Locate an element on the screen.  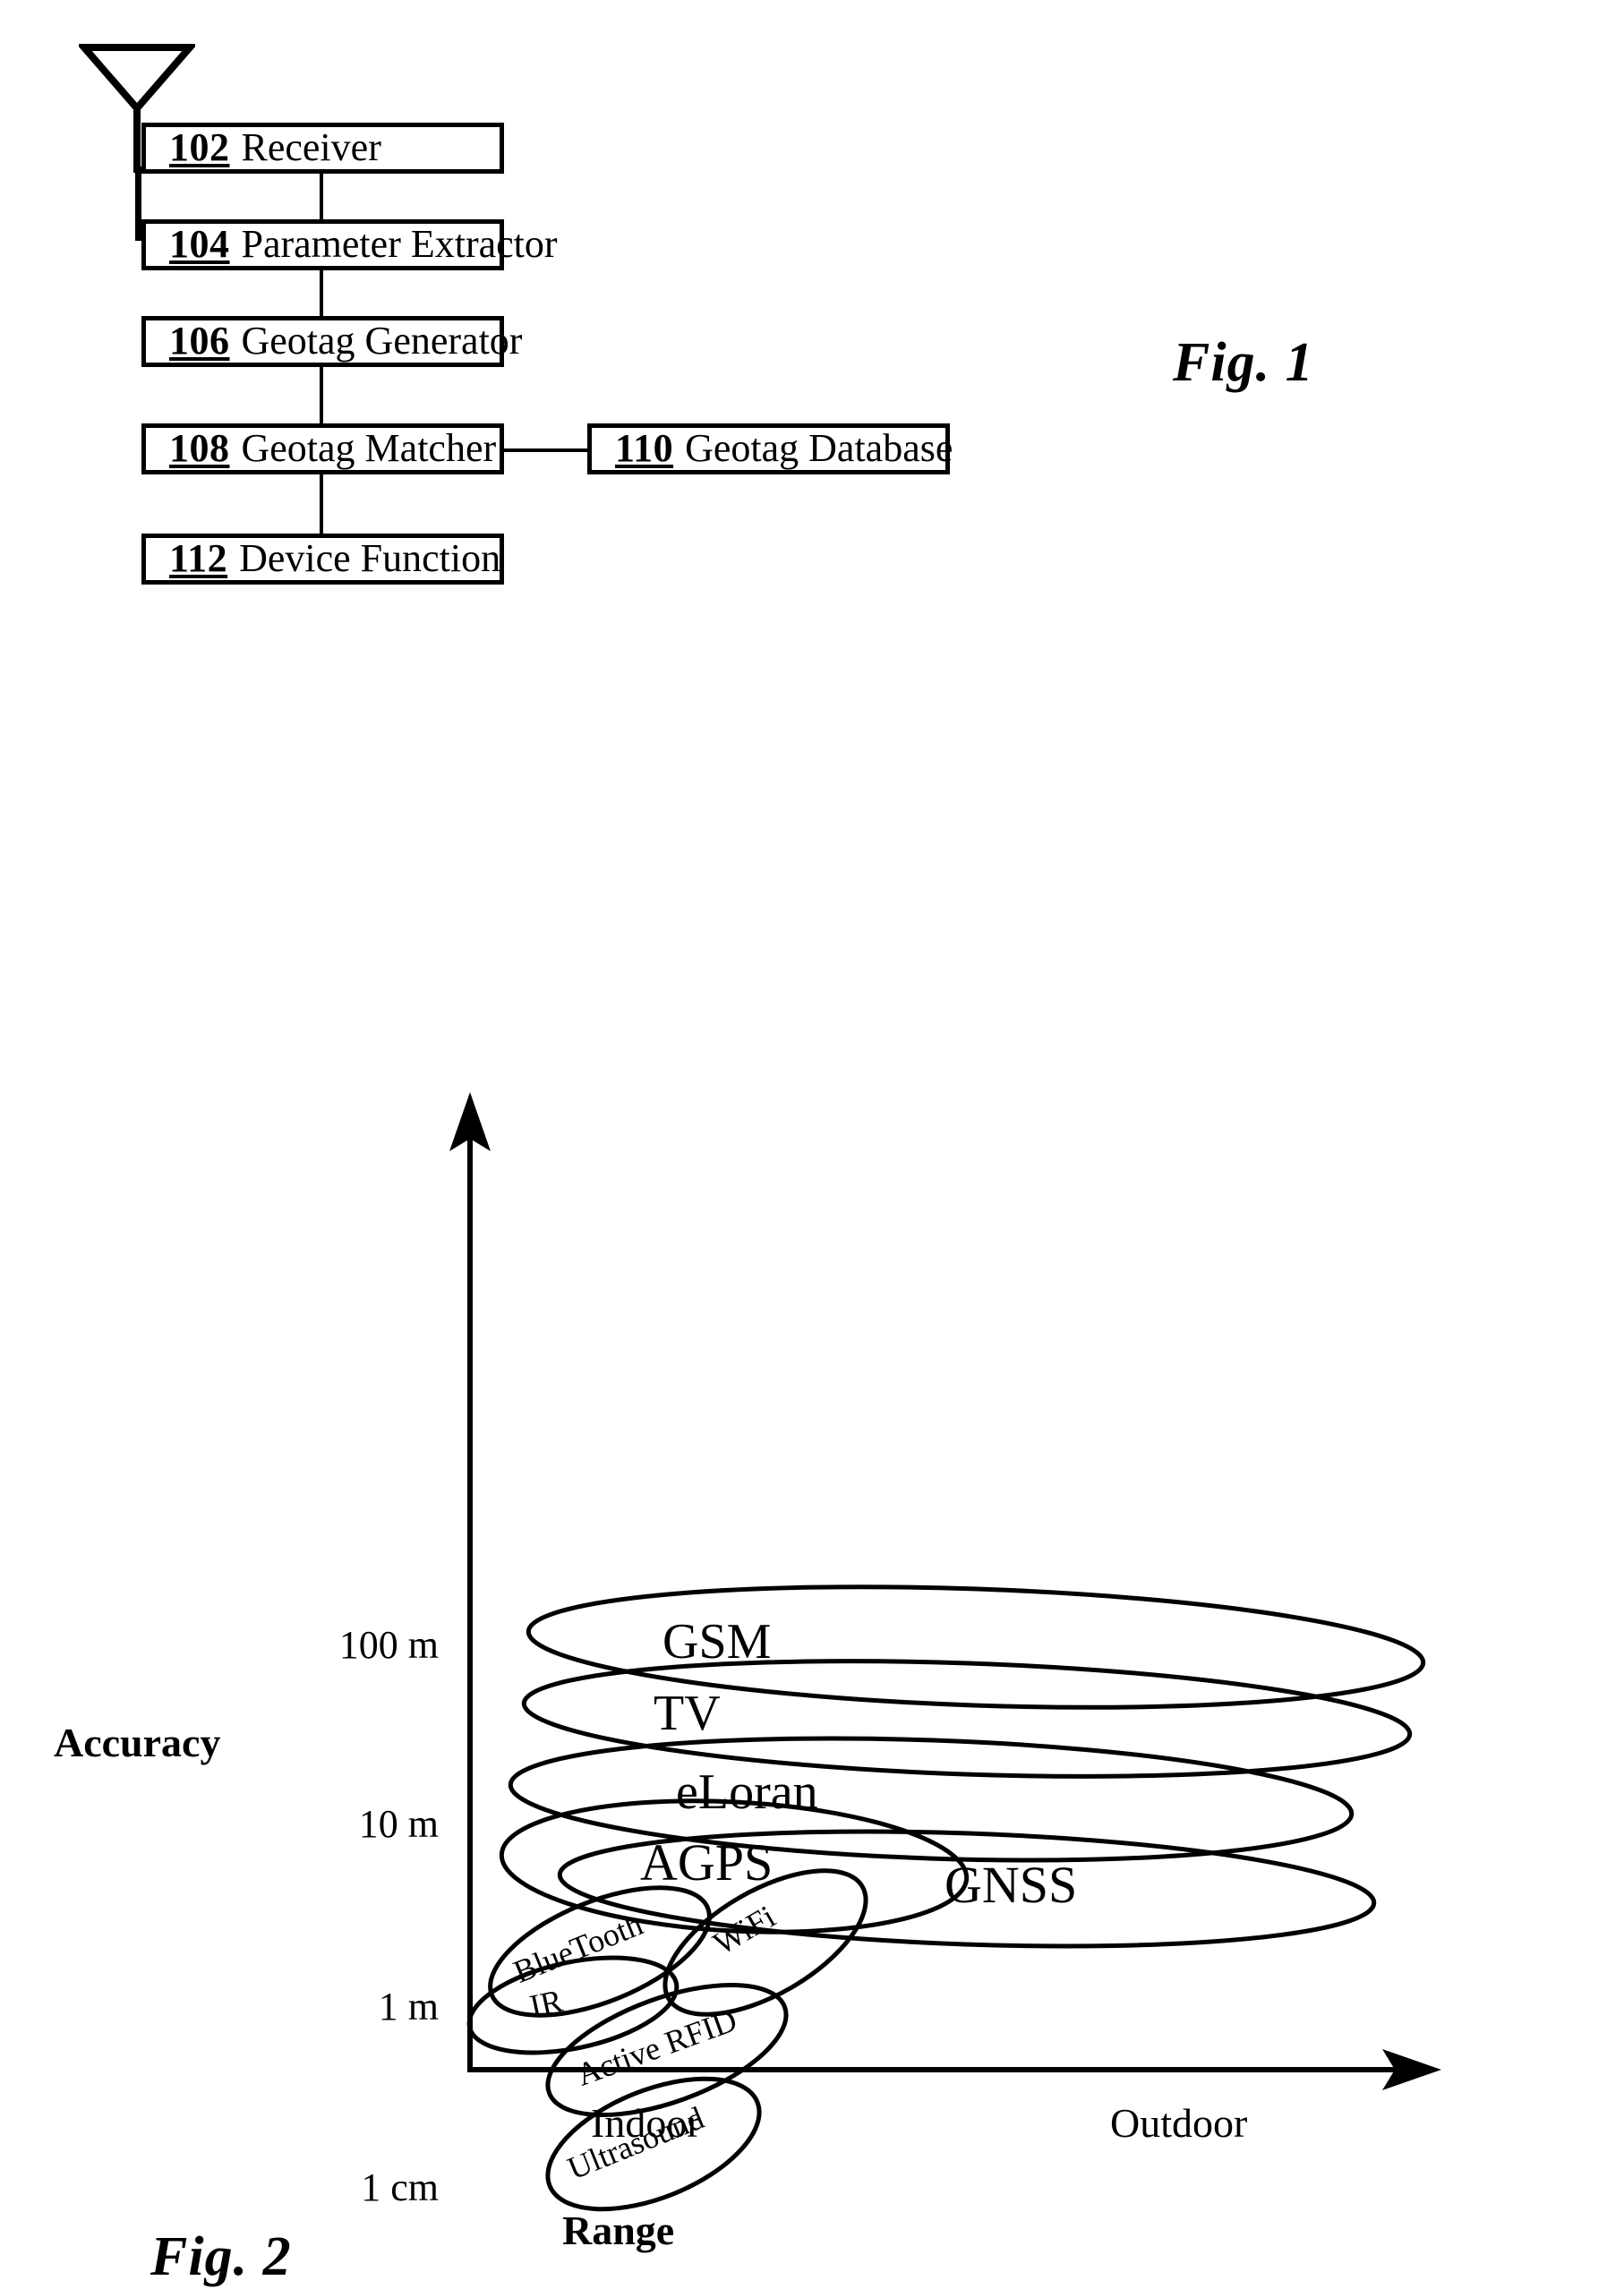
y-tick-1cm: 1 cm is located at coordinates (400, 2187).